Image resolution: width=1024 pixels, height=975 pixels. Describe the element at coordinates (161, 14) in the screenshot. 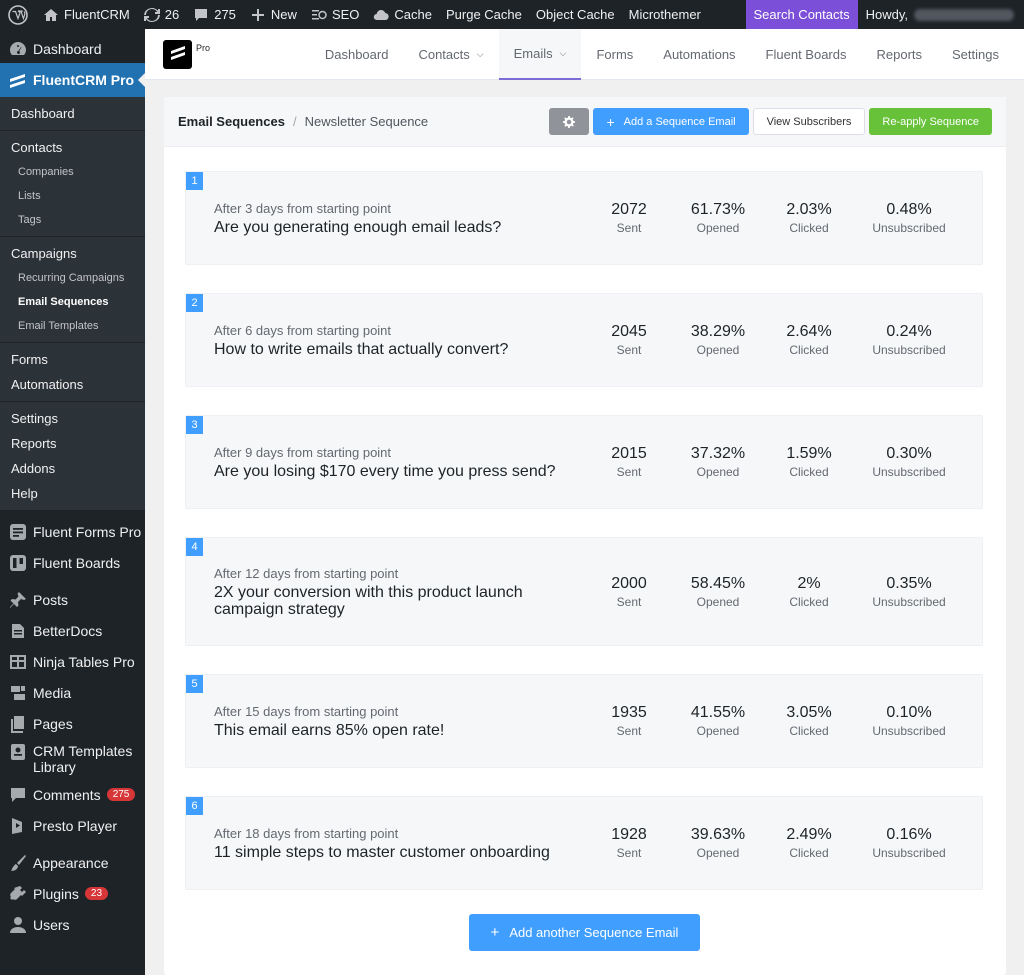

I see `updates-link: 26` at that location.